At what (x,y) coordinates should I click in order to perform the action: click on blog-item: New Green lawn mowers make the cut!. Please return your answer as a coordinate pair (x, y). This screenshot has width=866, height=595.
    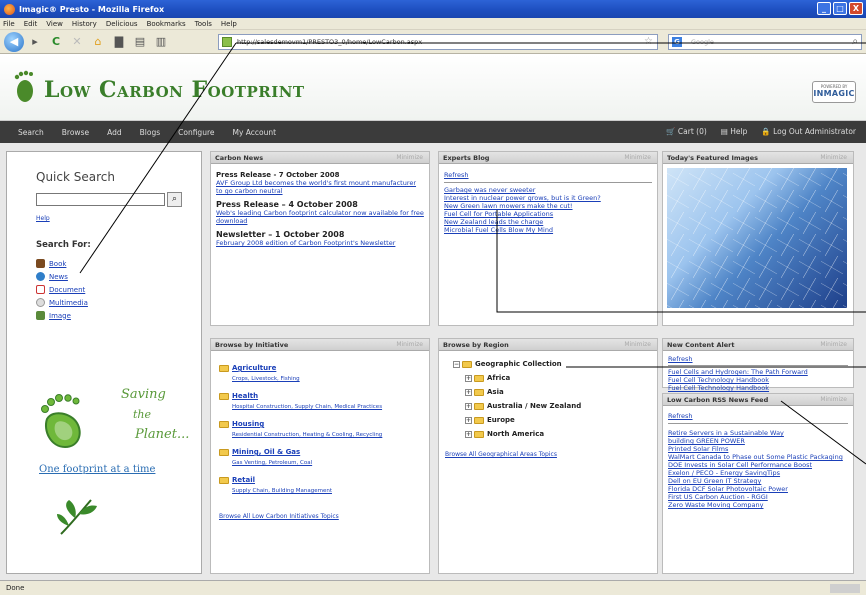
    Looking at the image, I should click on (548, 206).